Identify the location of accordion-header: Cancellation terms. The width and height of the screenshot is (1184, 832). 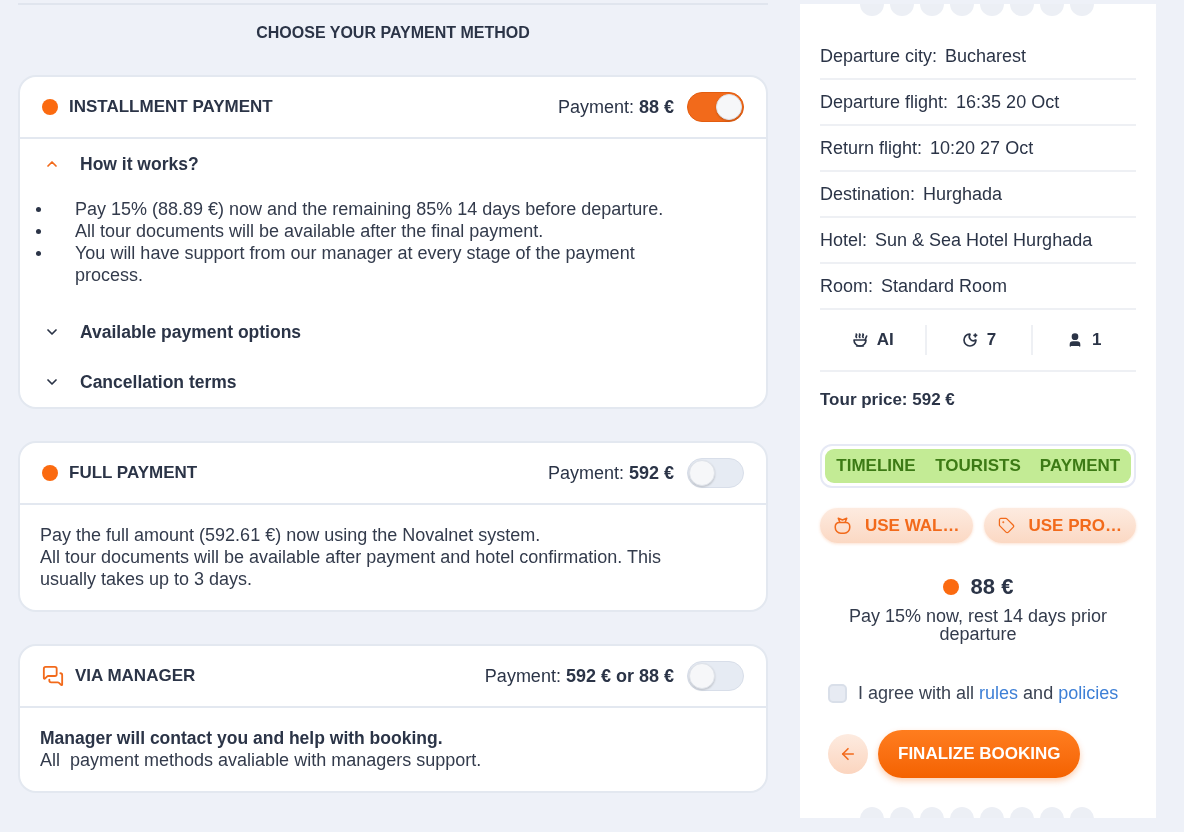
(130, 382).